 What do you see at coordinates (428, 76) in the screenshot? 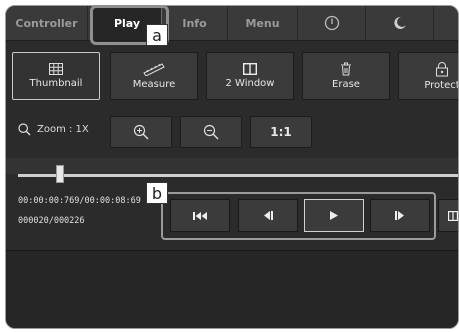
I see `protect-button: Protect` at bounding box center [428, 76].